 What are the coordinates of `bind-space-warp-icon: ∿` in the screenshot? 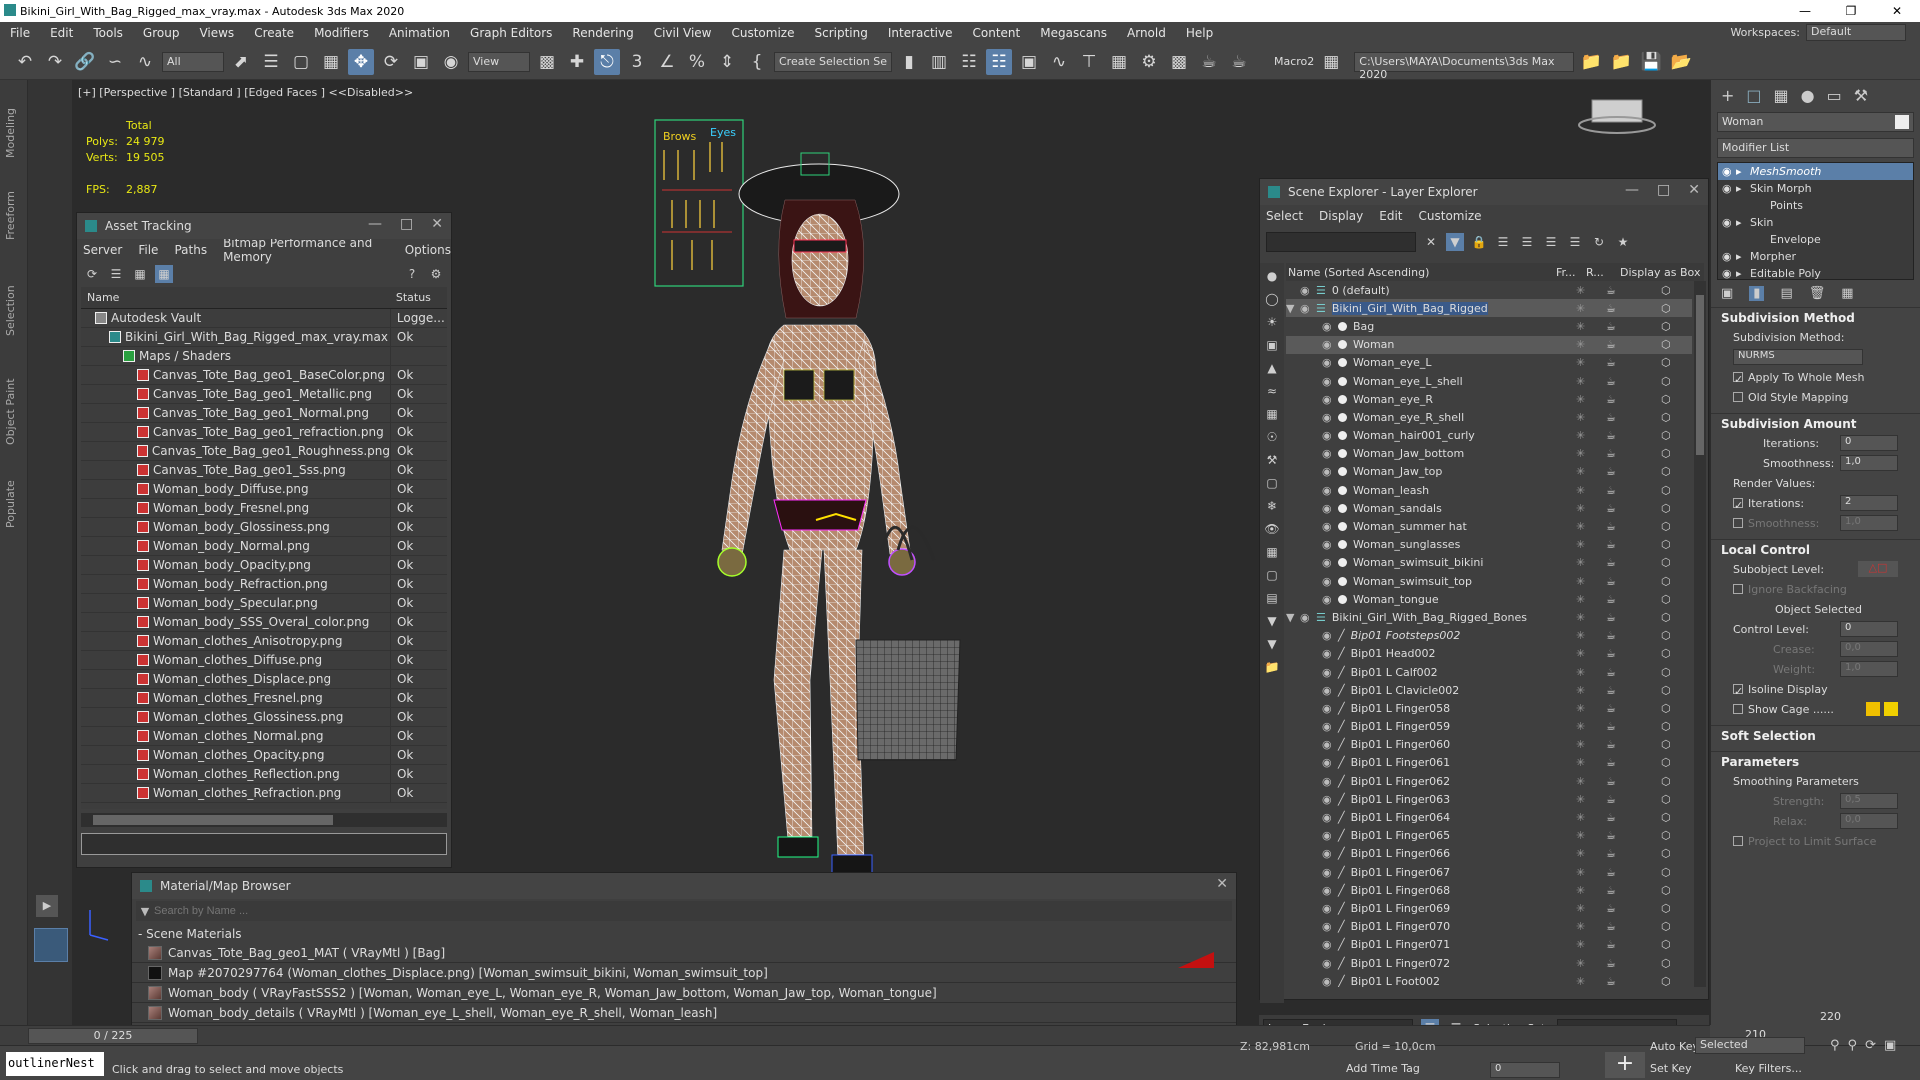 It's located at (145, 62).